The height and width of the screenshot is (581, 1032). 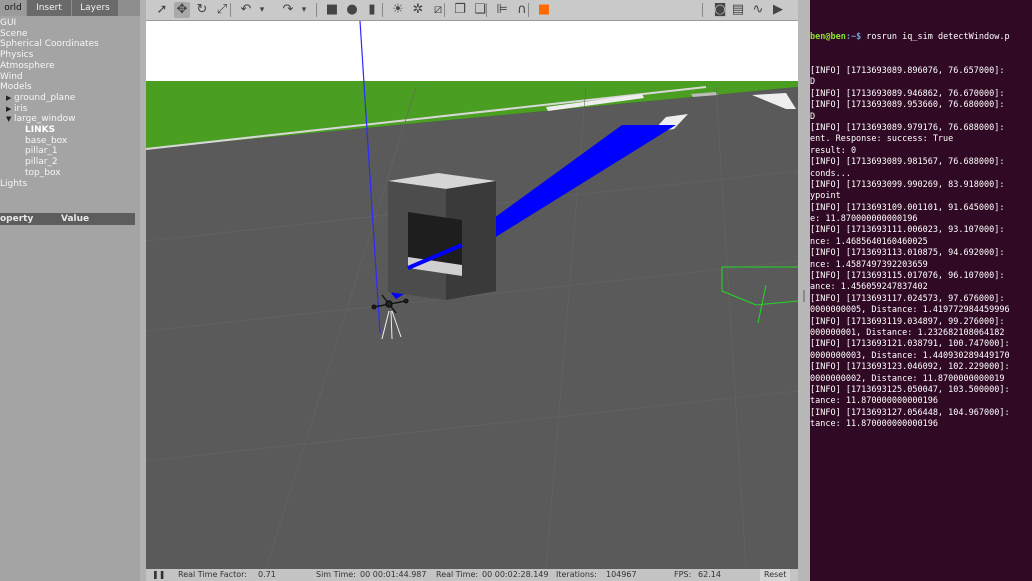 I want to click on box-shape-icon: ■, so click(x=332, y=10).